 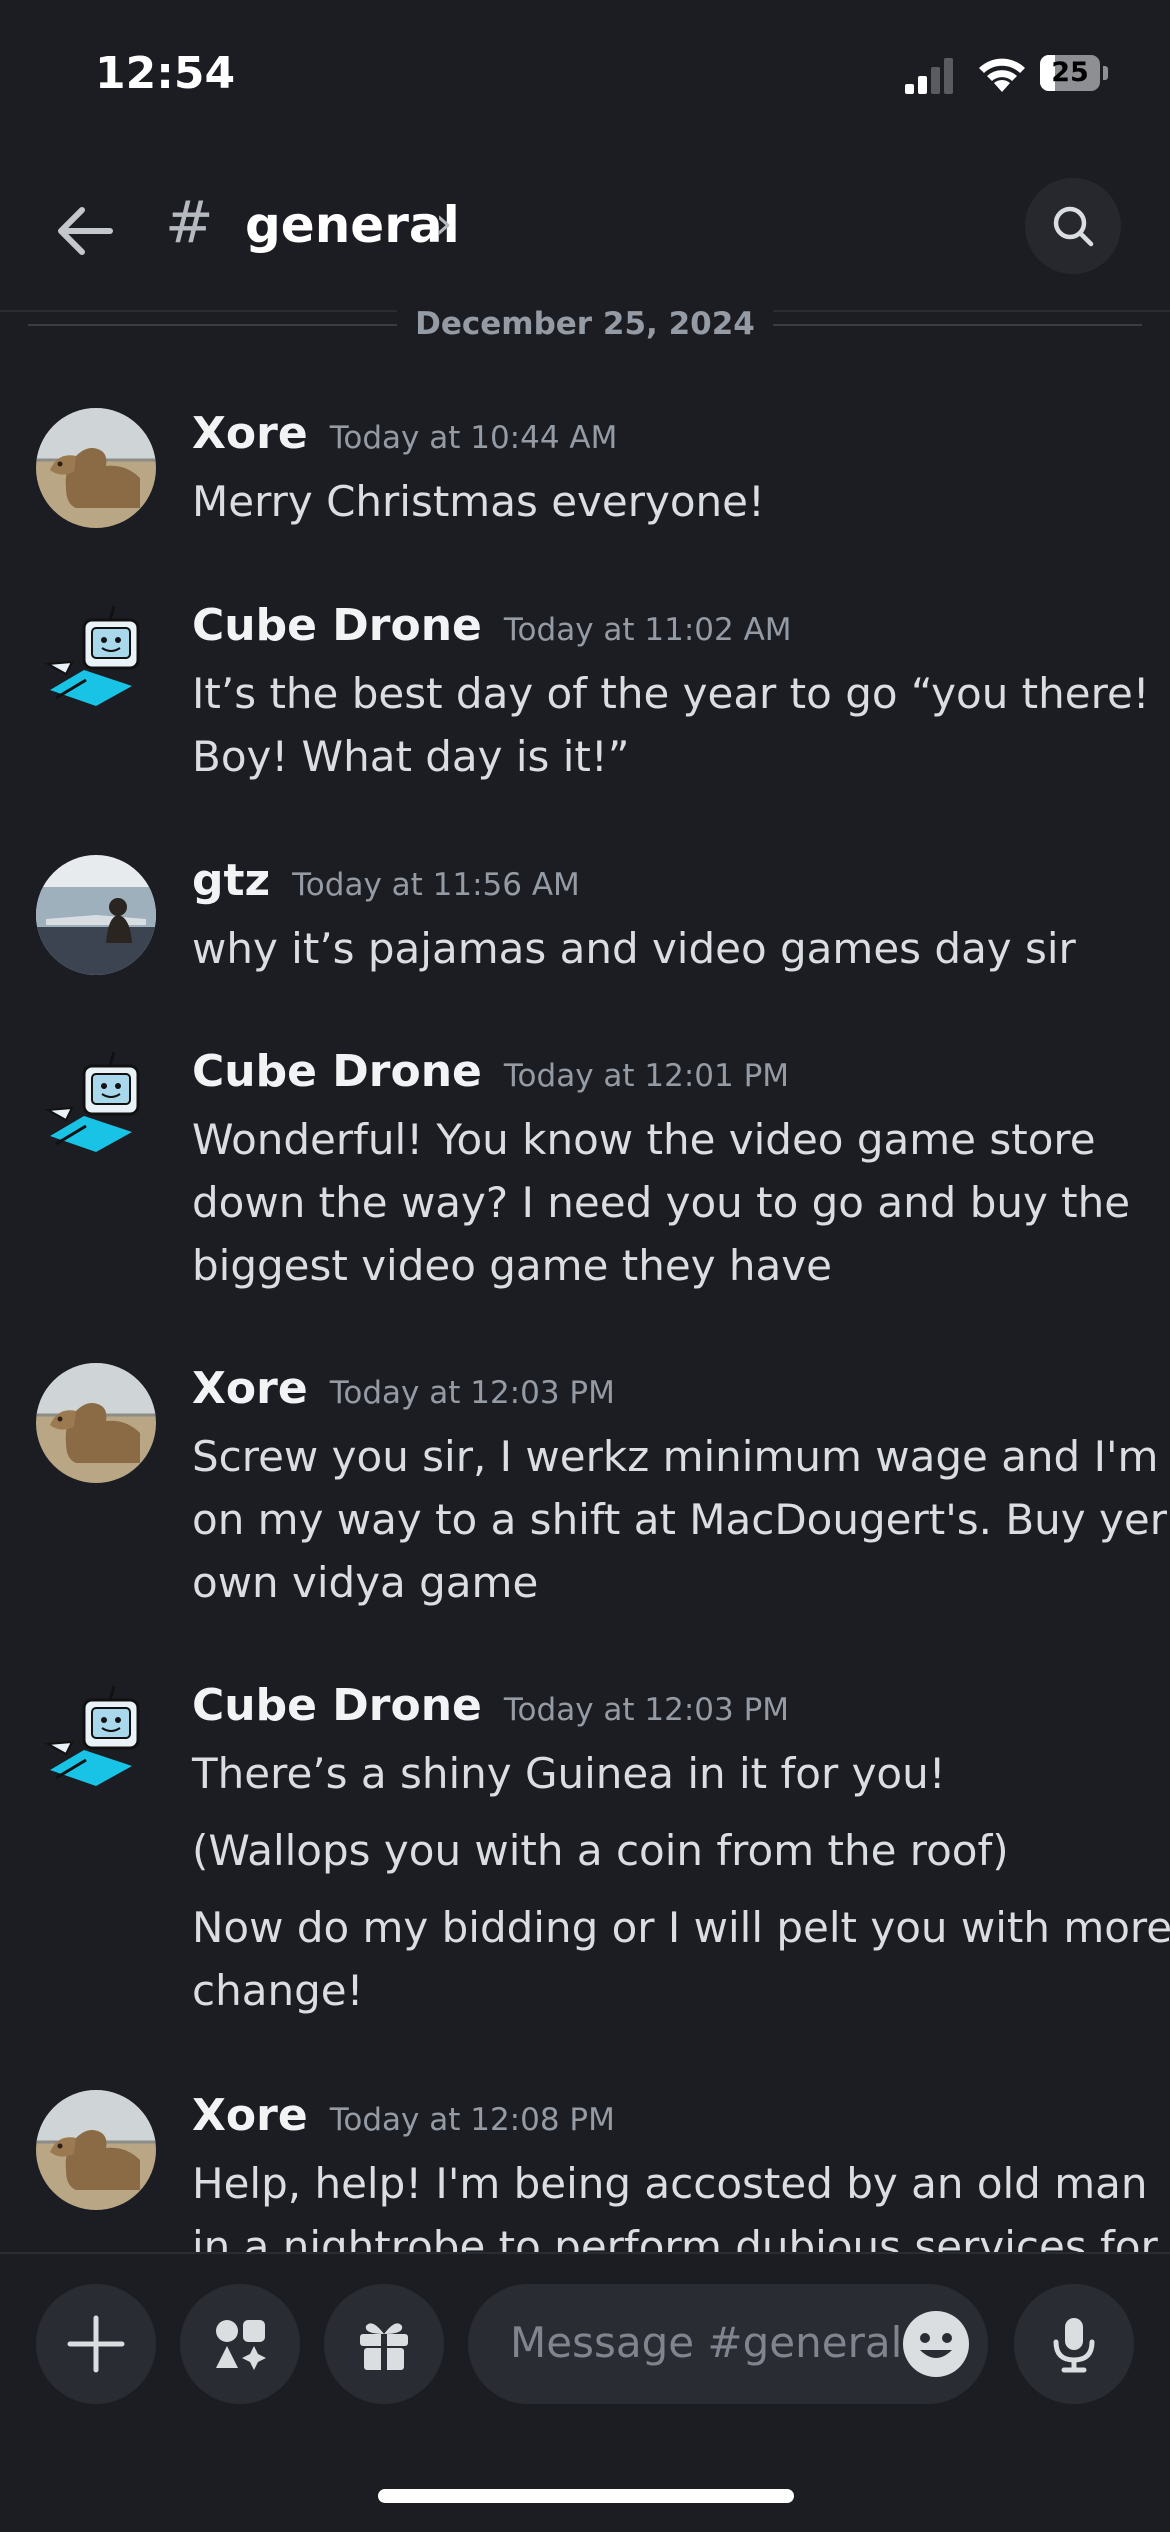 What do you see at coordinates (231, 880) in the screenshot?
I see `message-author: gtz` at bounding box center [231, 880].